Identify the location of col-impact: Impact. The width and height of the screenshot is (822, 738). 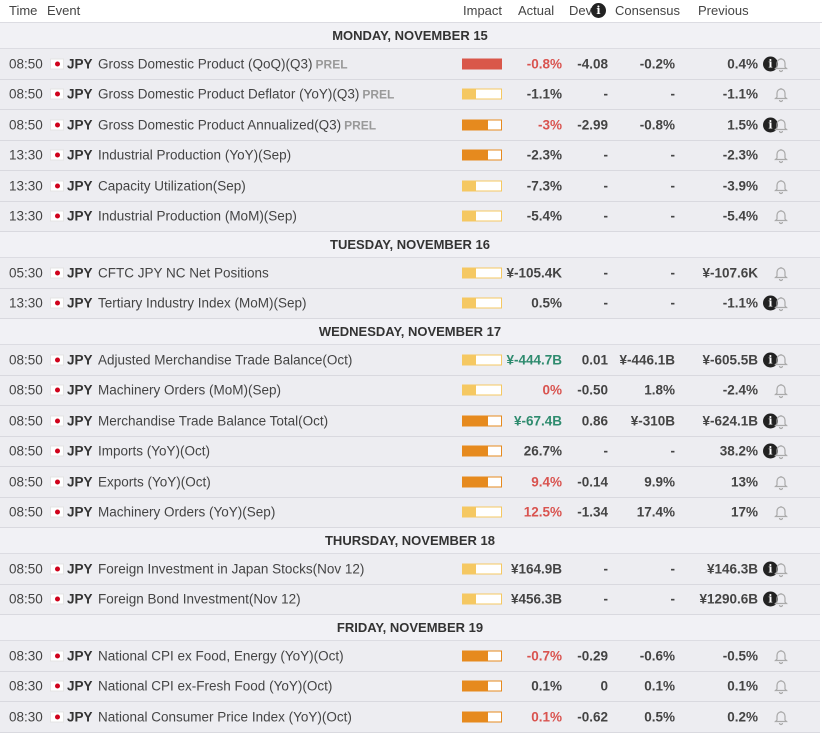
(482, 10).